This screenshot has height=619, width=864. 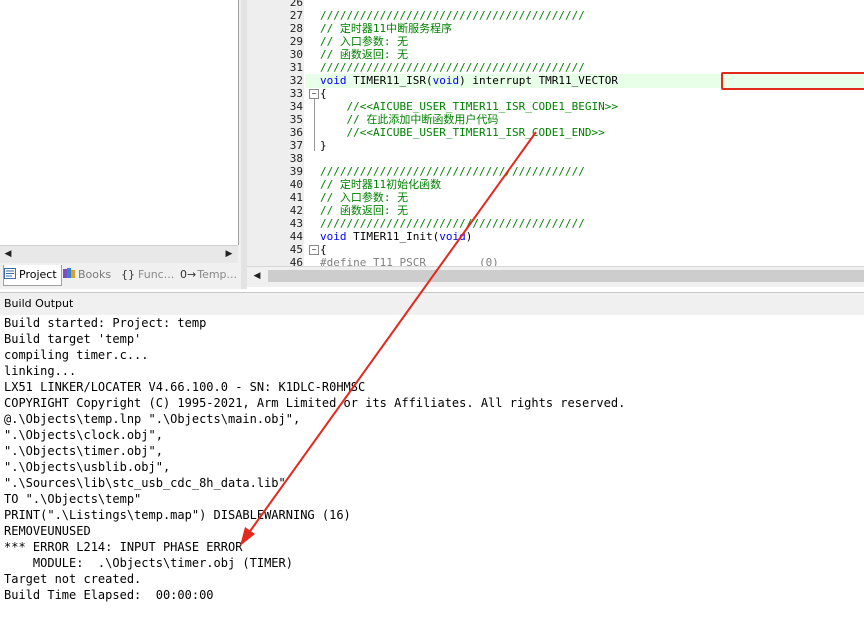 I want to click on fold-guide, so click(x=314, y=125).